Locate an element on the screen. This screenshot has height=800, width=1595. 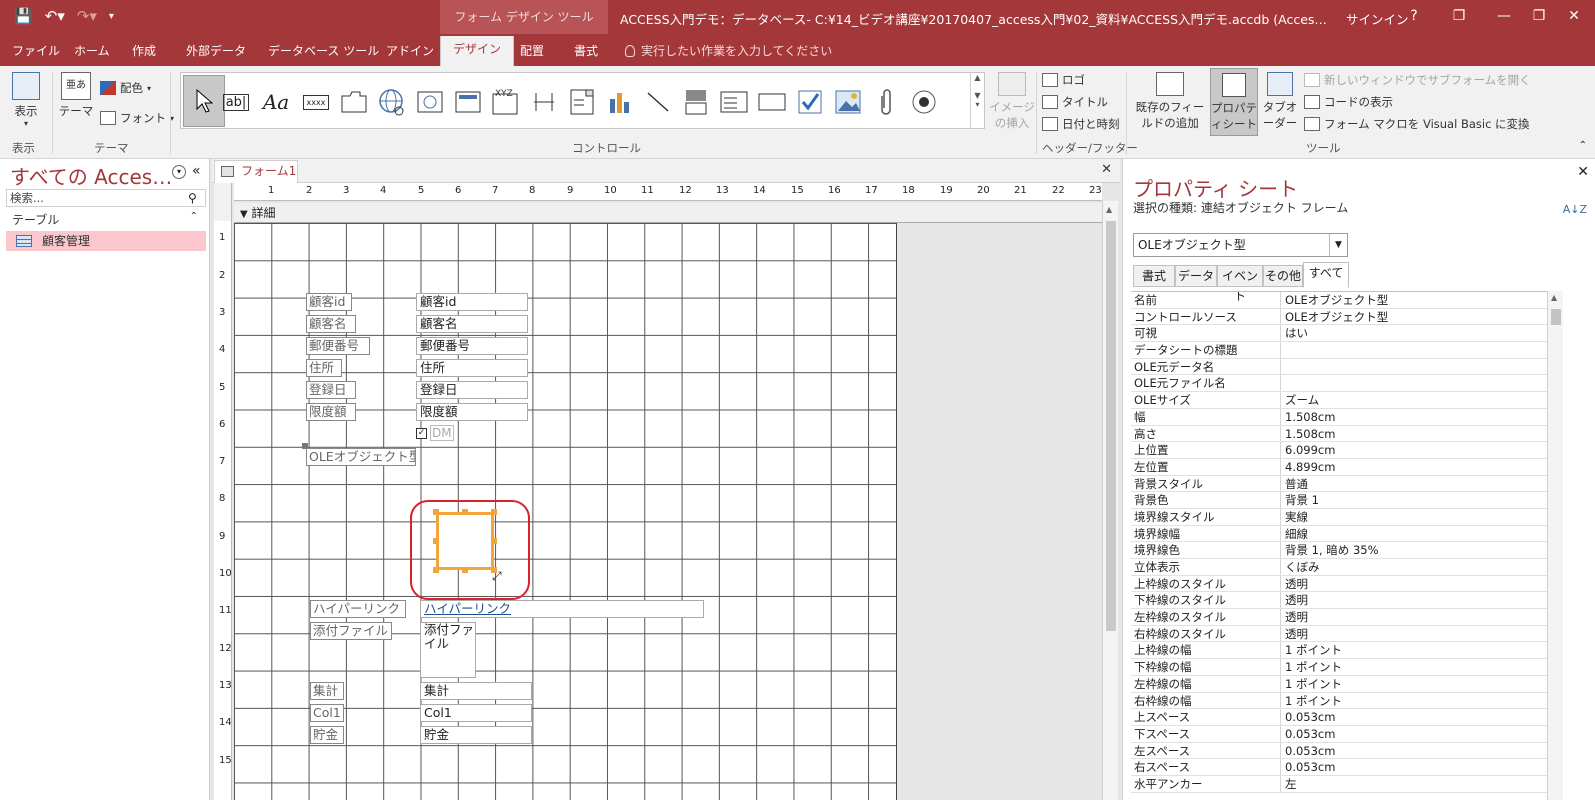
property-row: 幅 1.508cm is located at coordinates (1339, 417).